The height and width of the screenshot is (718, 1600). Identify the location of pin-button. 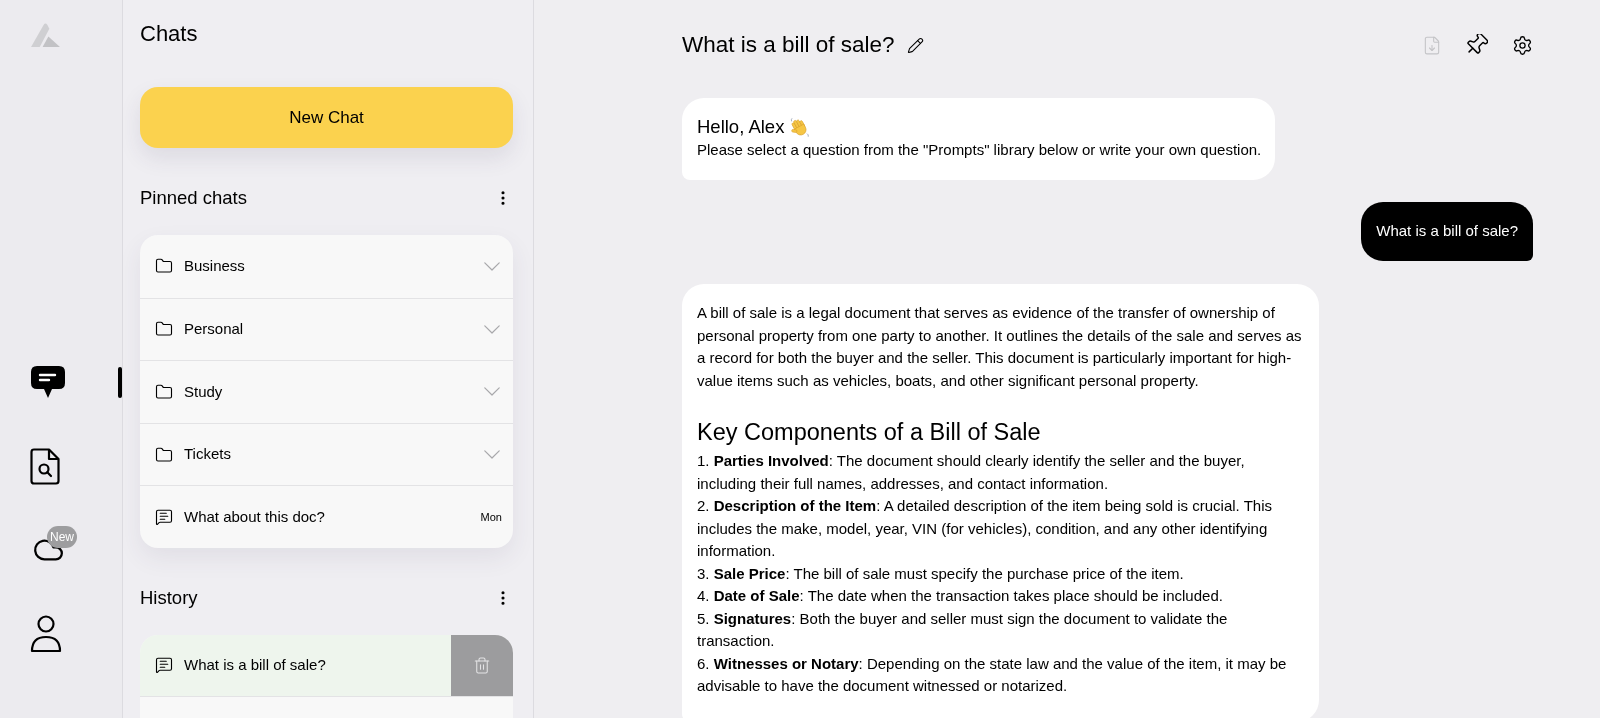
(1477, 45).